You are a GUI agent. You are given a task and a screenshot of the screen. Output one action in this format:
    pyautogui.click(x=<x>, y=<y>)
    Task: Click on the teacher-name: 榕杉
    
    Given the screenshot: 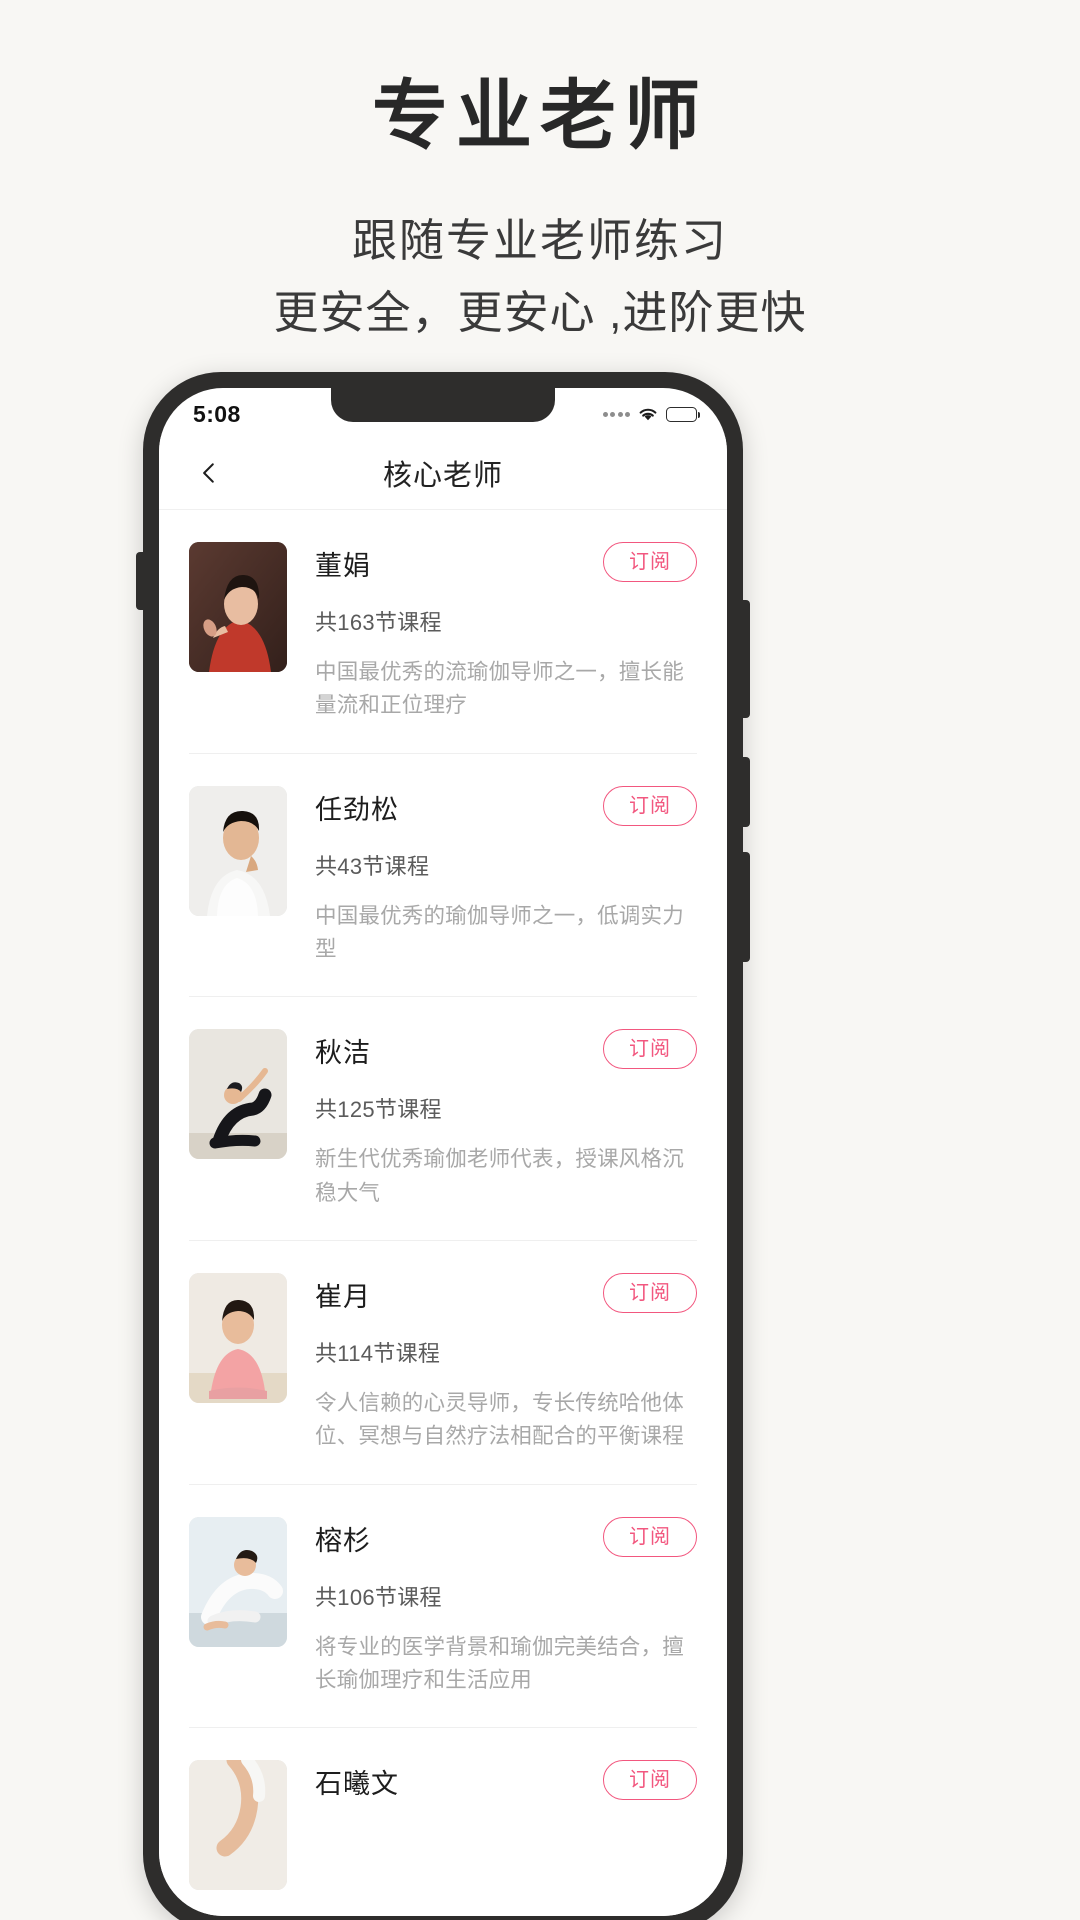 What is the action you would take?
    pyautogui.click(x=343, y=1540)
    